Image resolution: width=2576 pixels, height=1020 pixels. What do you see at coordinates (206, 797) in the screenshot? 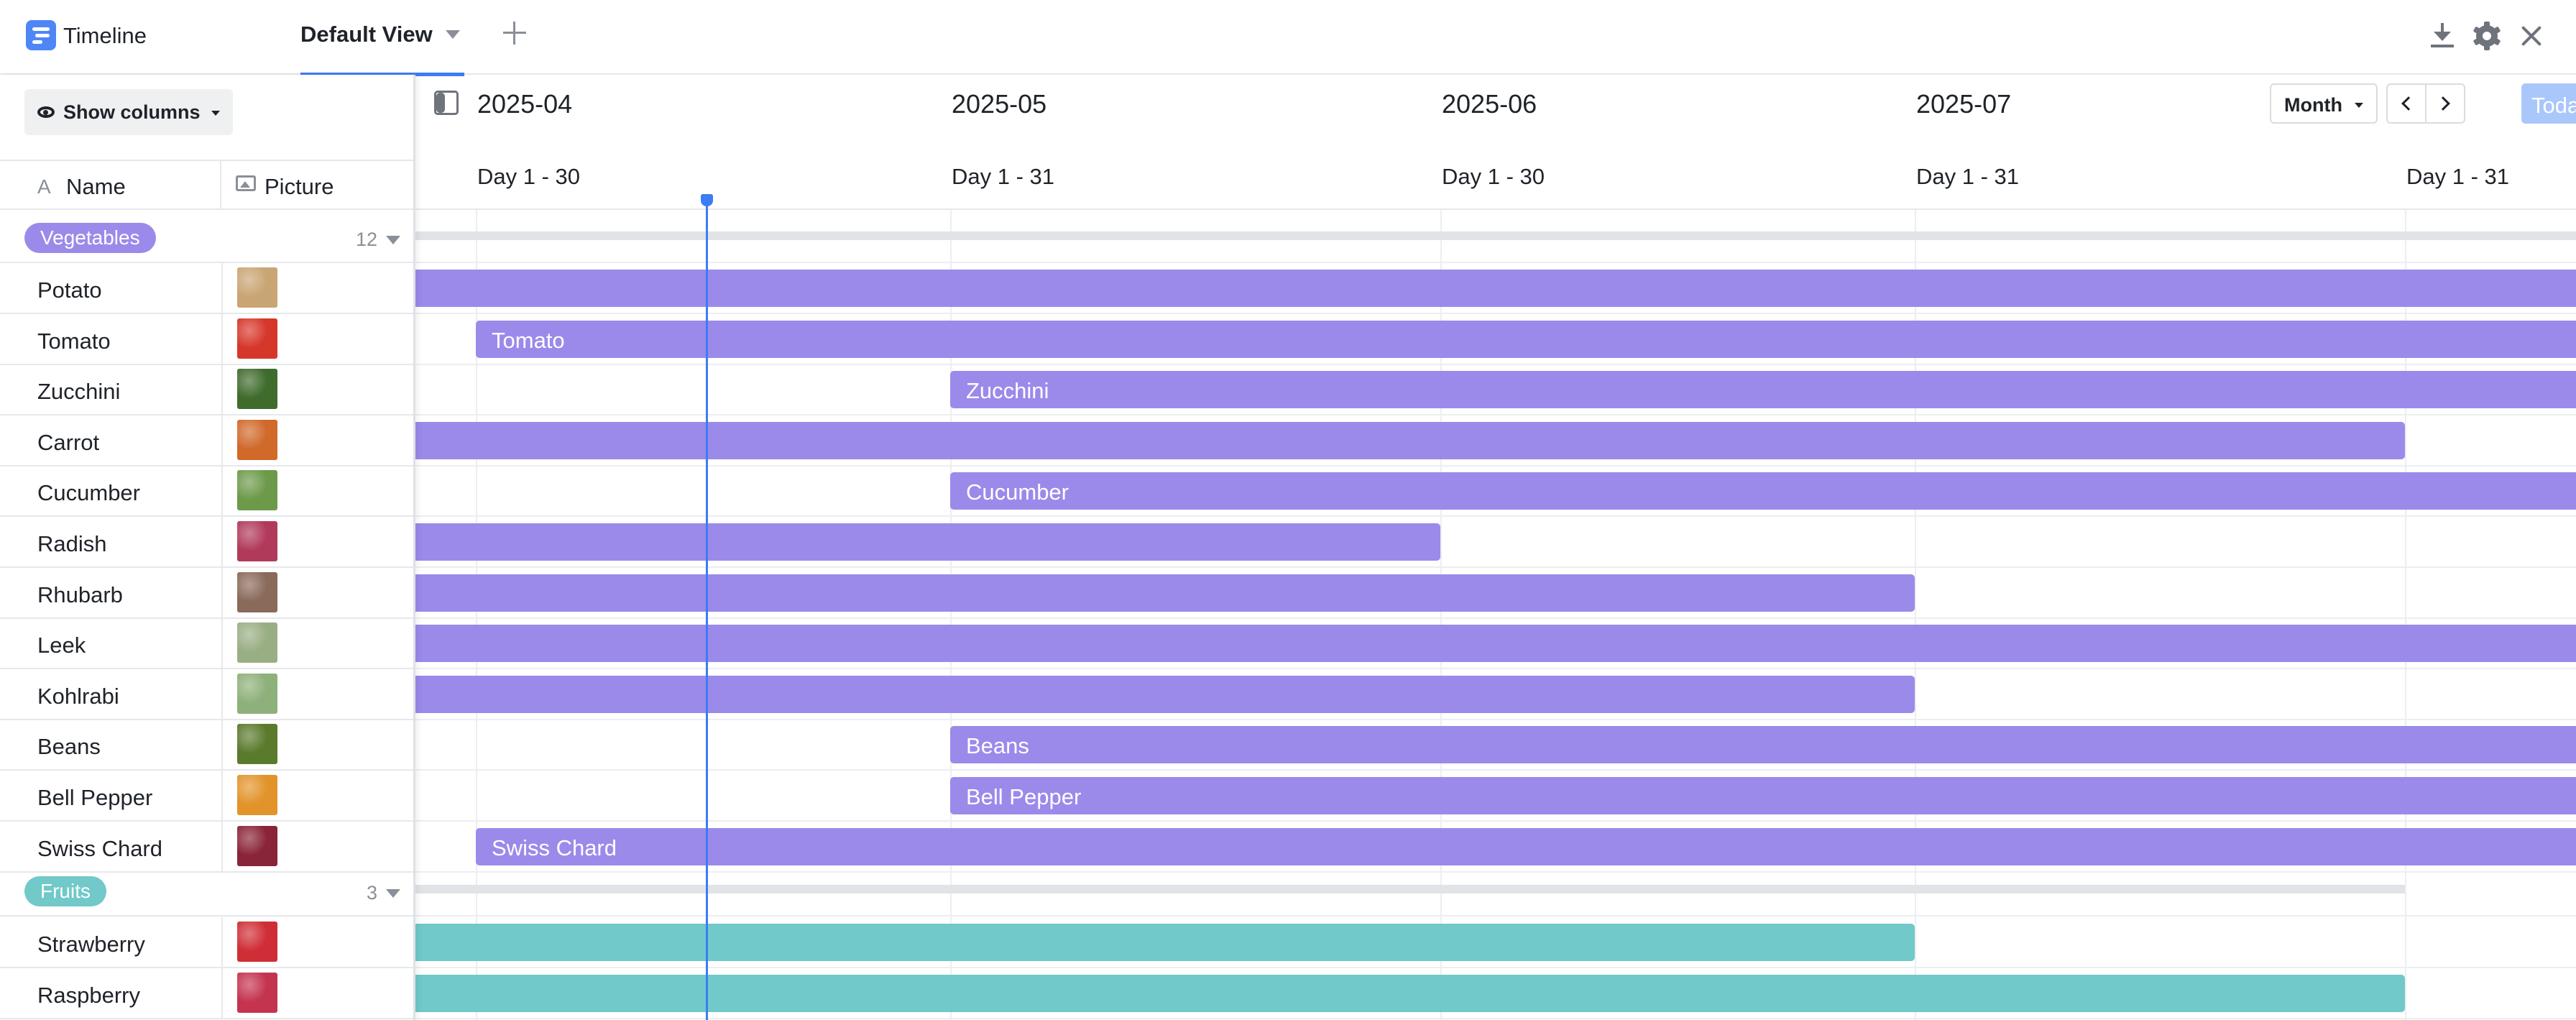
I see `record-row: Bell Pepper` at bounding box center [206, 797].